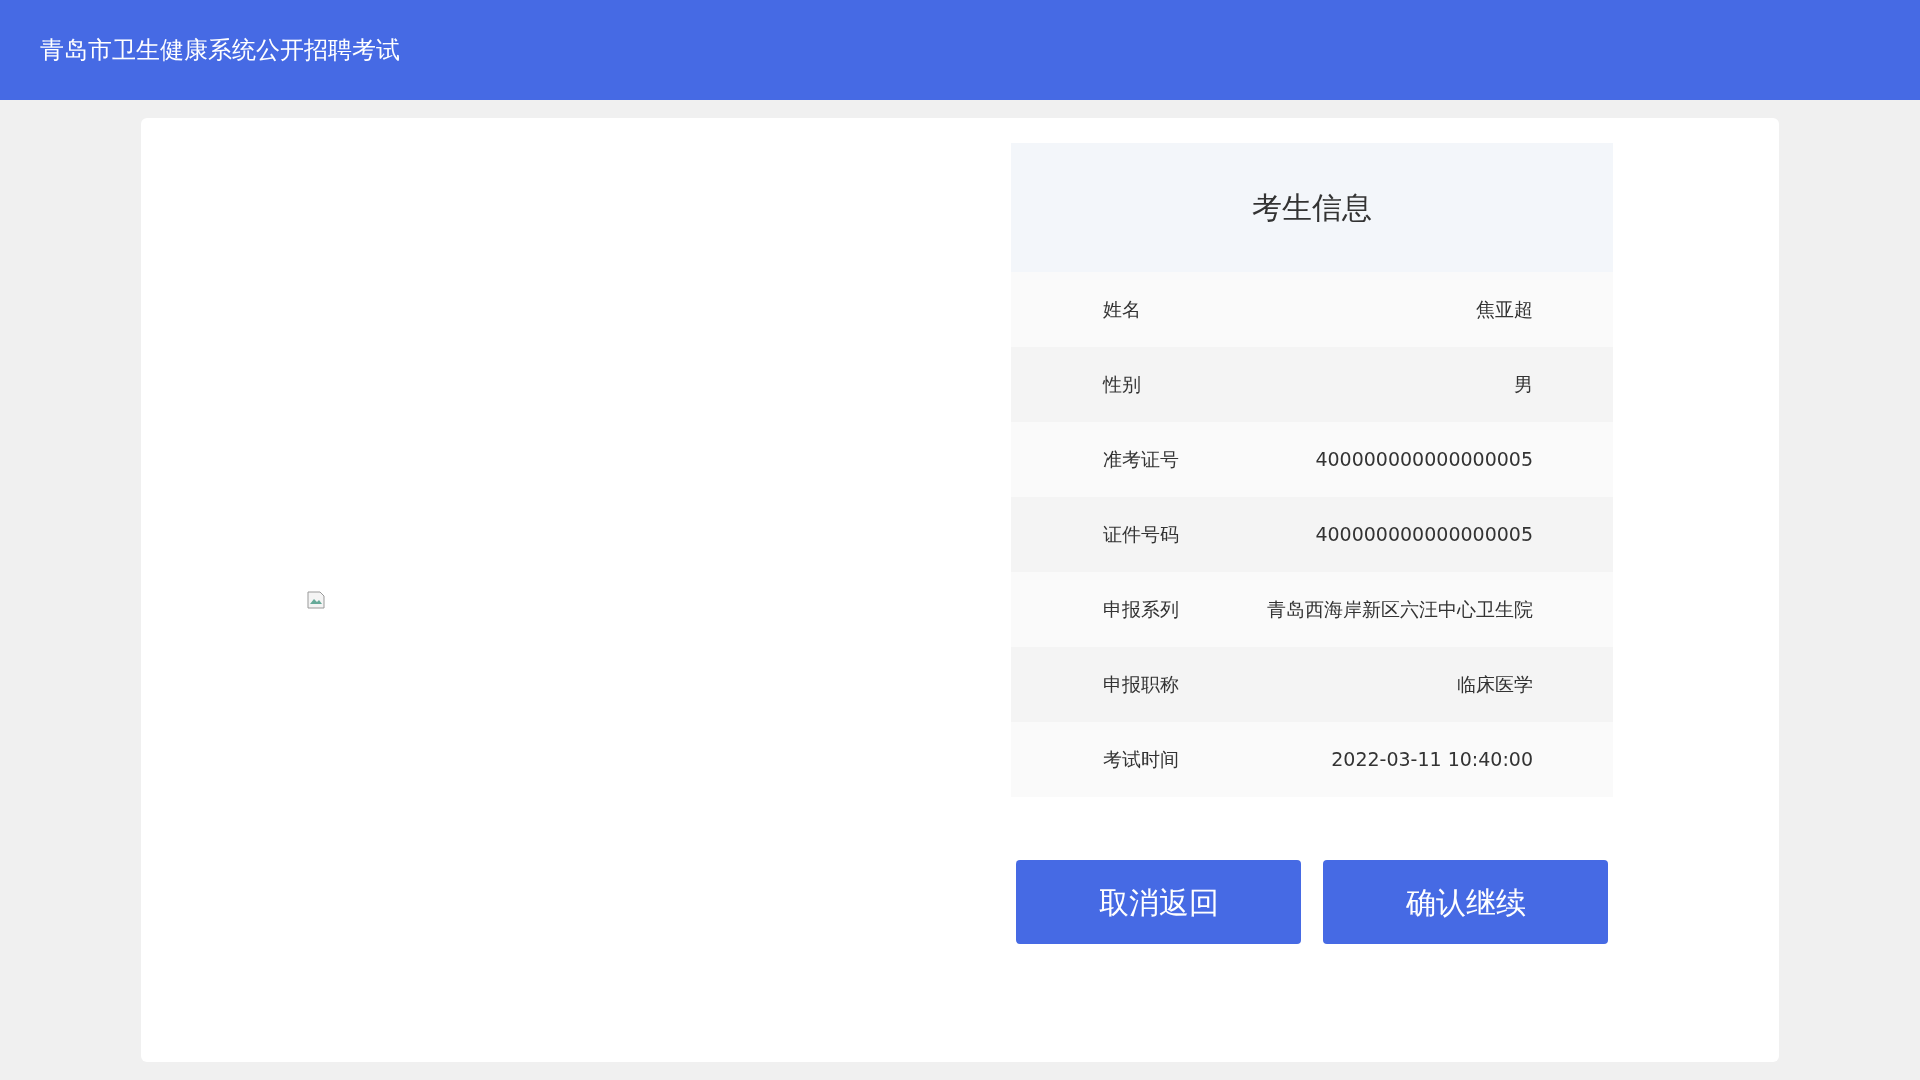 This screenshot has height=1080, width=1920. I want to click on panel-title: 考生信息, so click(1312, 208).